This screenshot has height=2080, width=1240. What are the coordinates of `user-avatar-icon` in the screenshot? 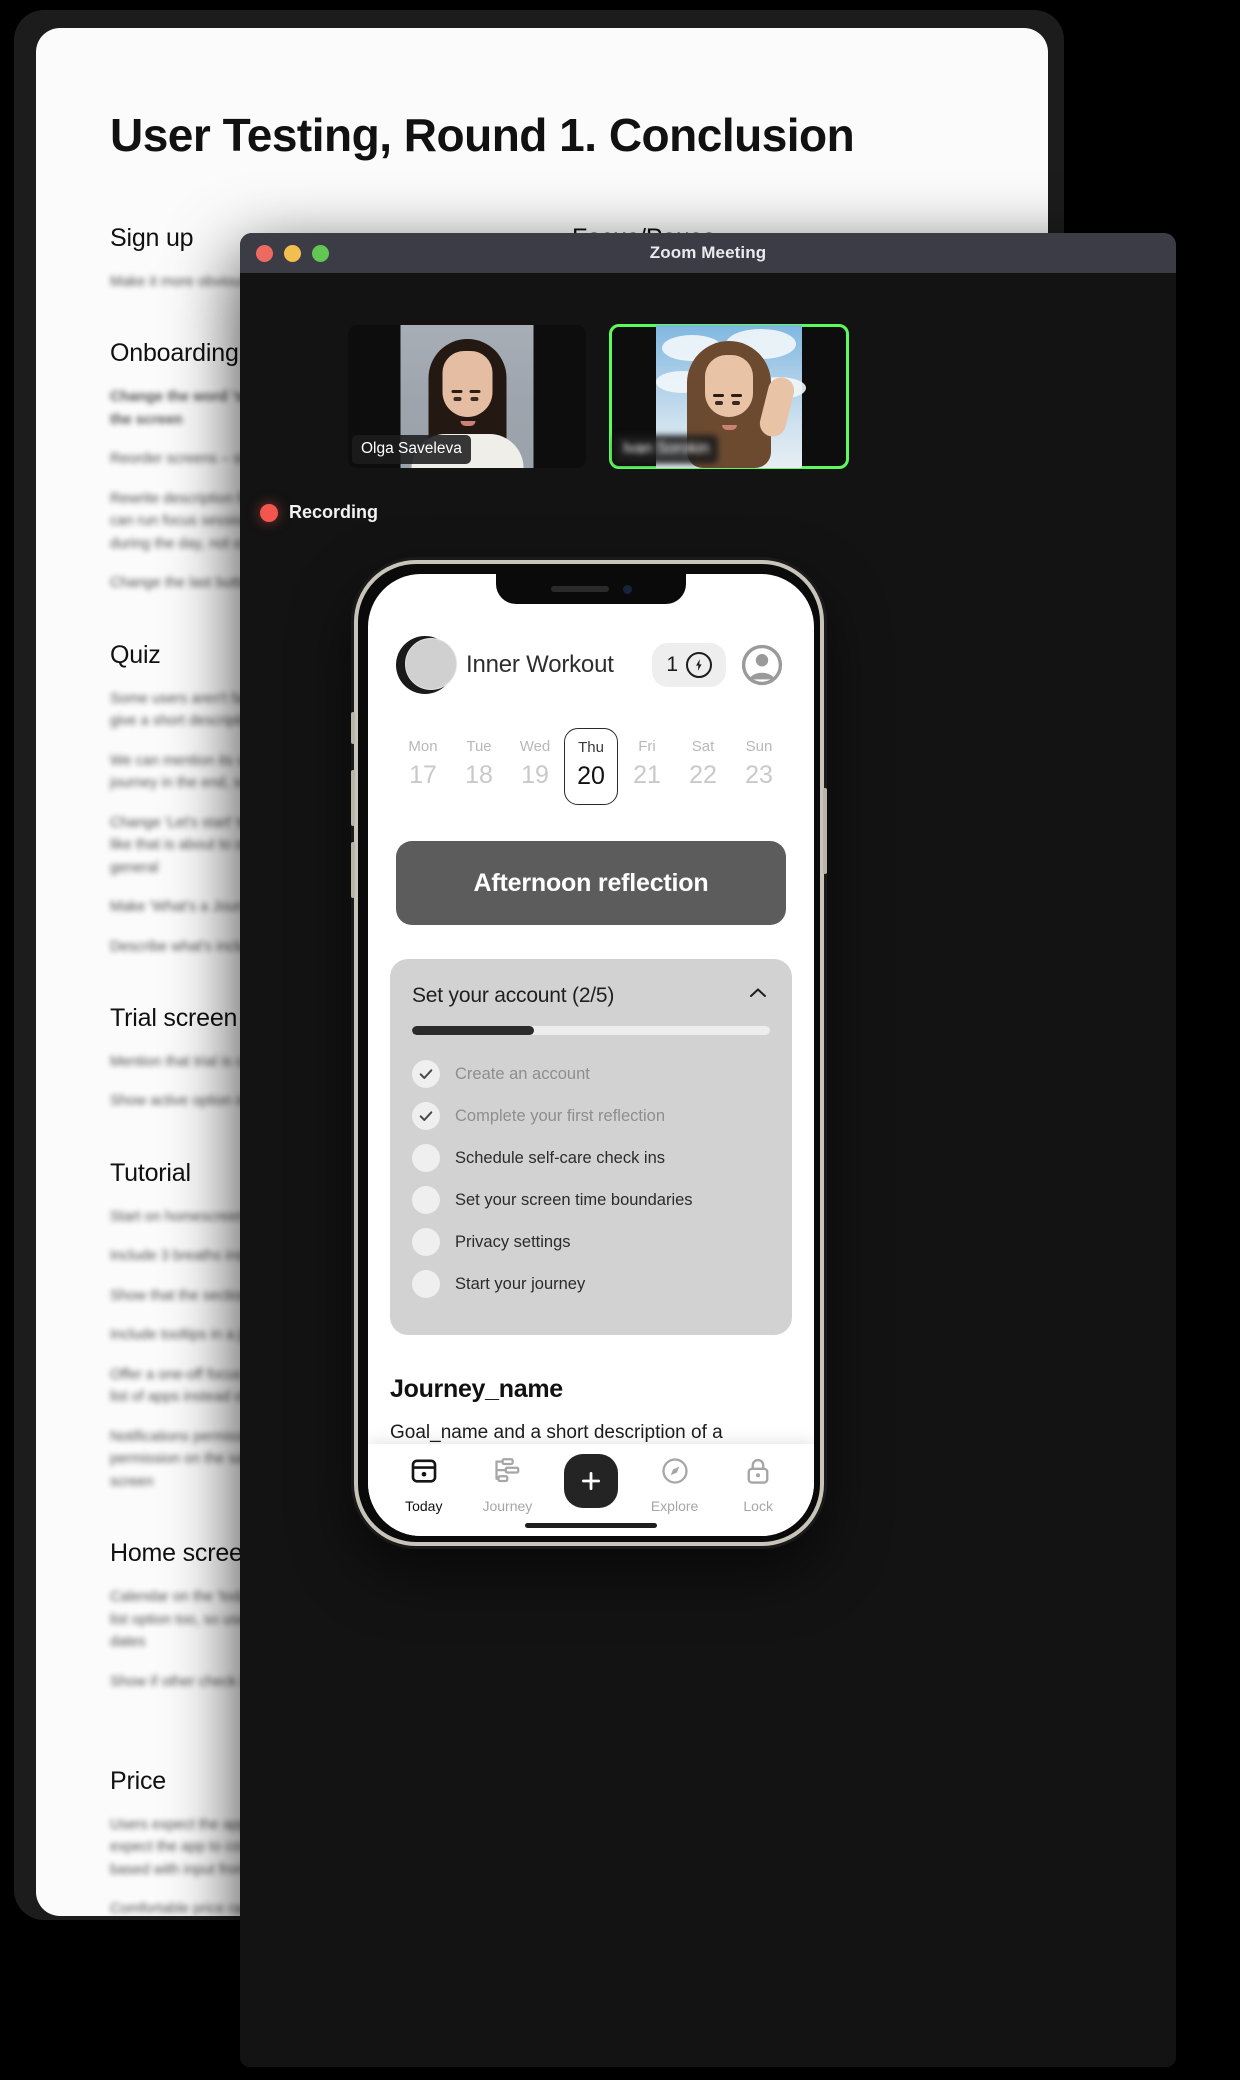 It's located at (762, 665).